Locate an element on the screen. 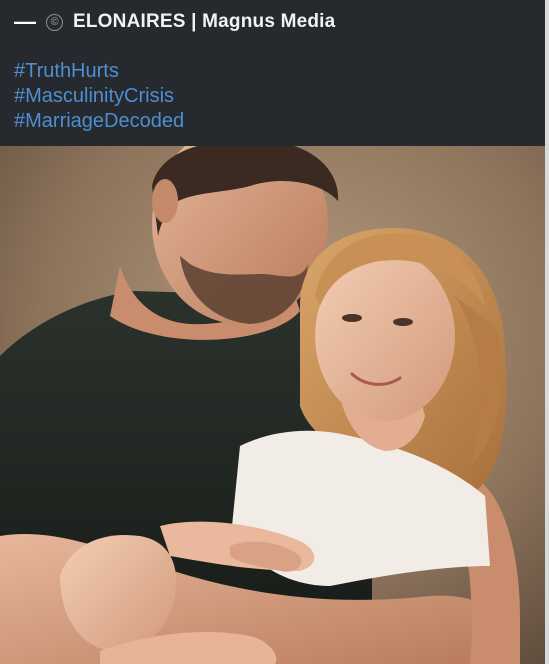 This screenshot has width=549, height=664. post-title-row: — © ELONAIRES | Magnus Media is located at coordinates (174, 22).